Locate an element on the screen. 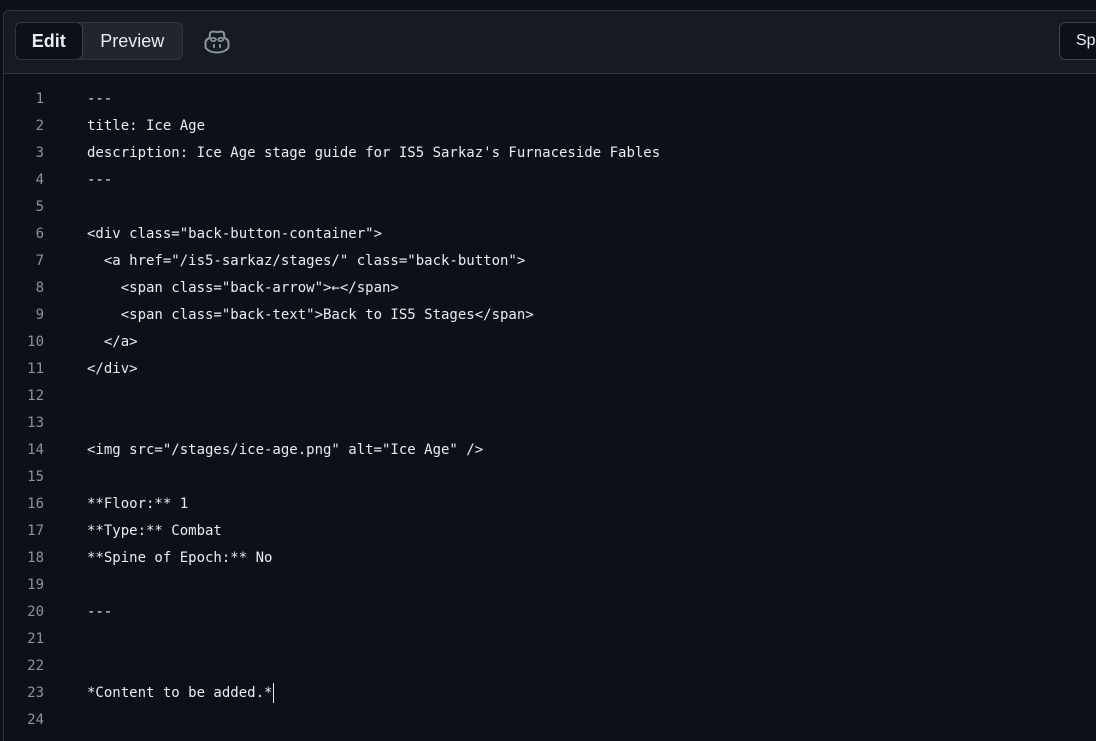  line-number: 3 is located at coordinates (39, 153).